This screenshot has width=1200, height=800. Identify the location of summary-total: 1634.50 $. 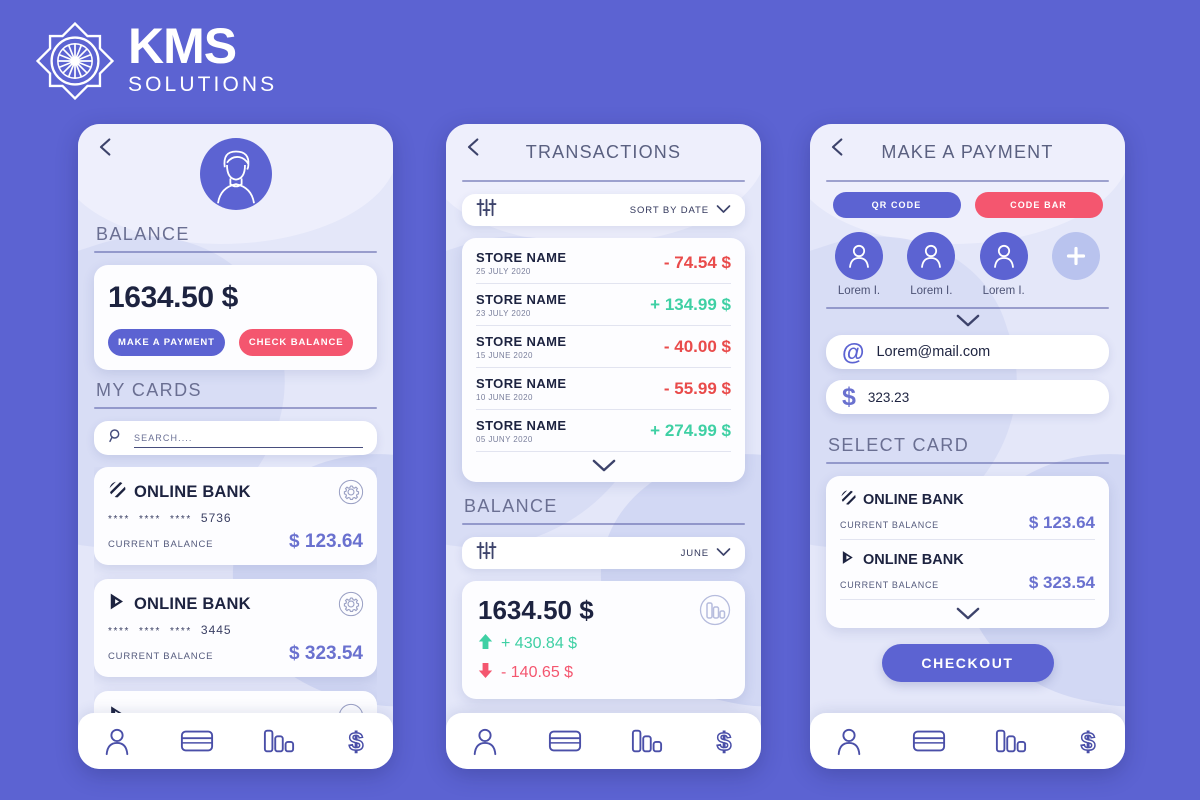
(536, 610).